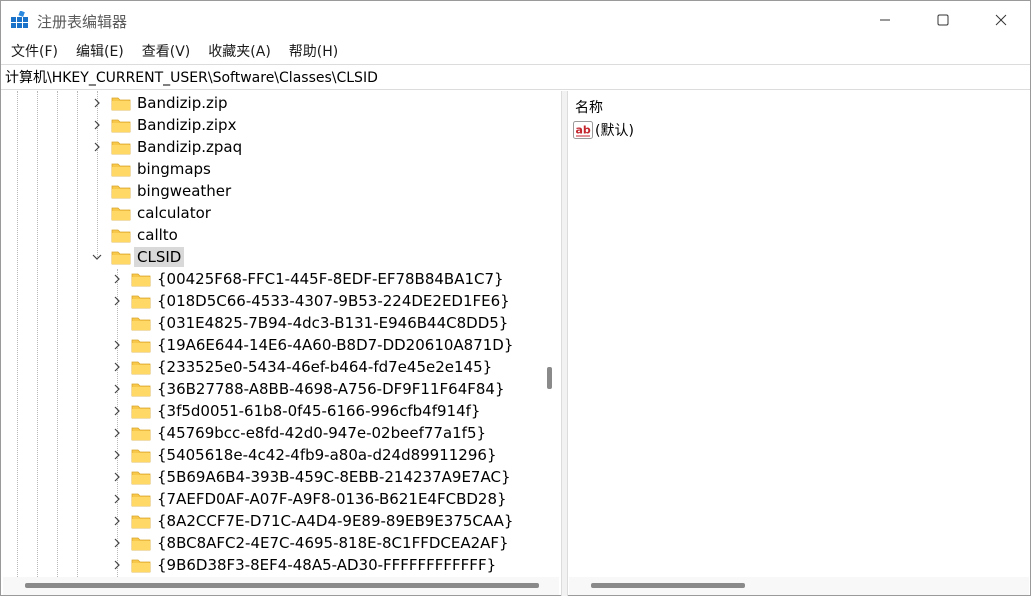  I want to click on tree-node-label: callto, so click(157, 235).